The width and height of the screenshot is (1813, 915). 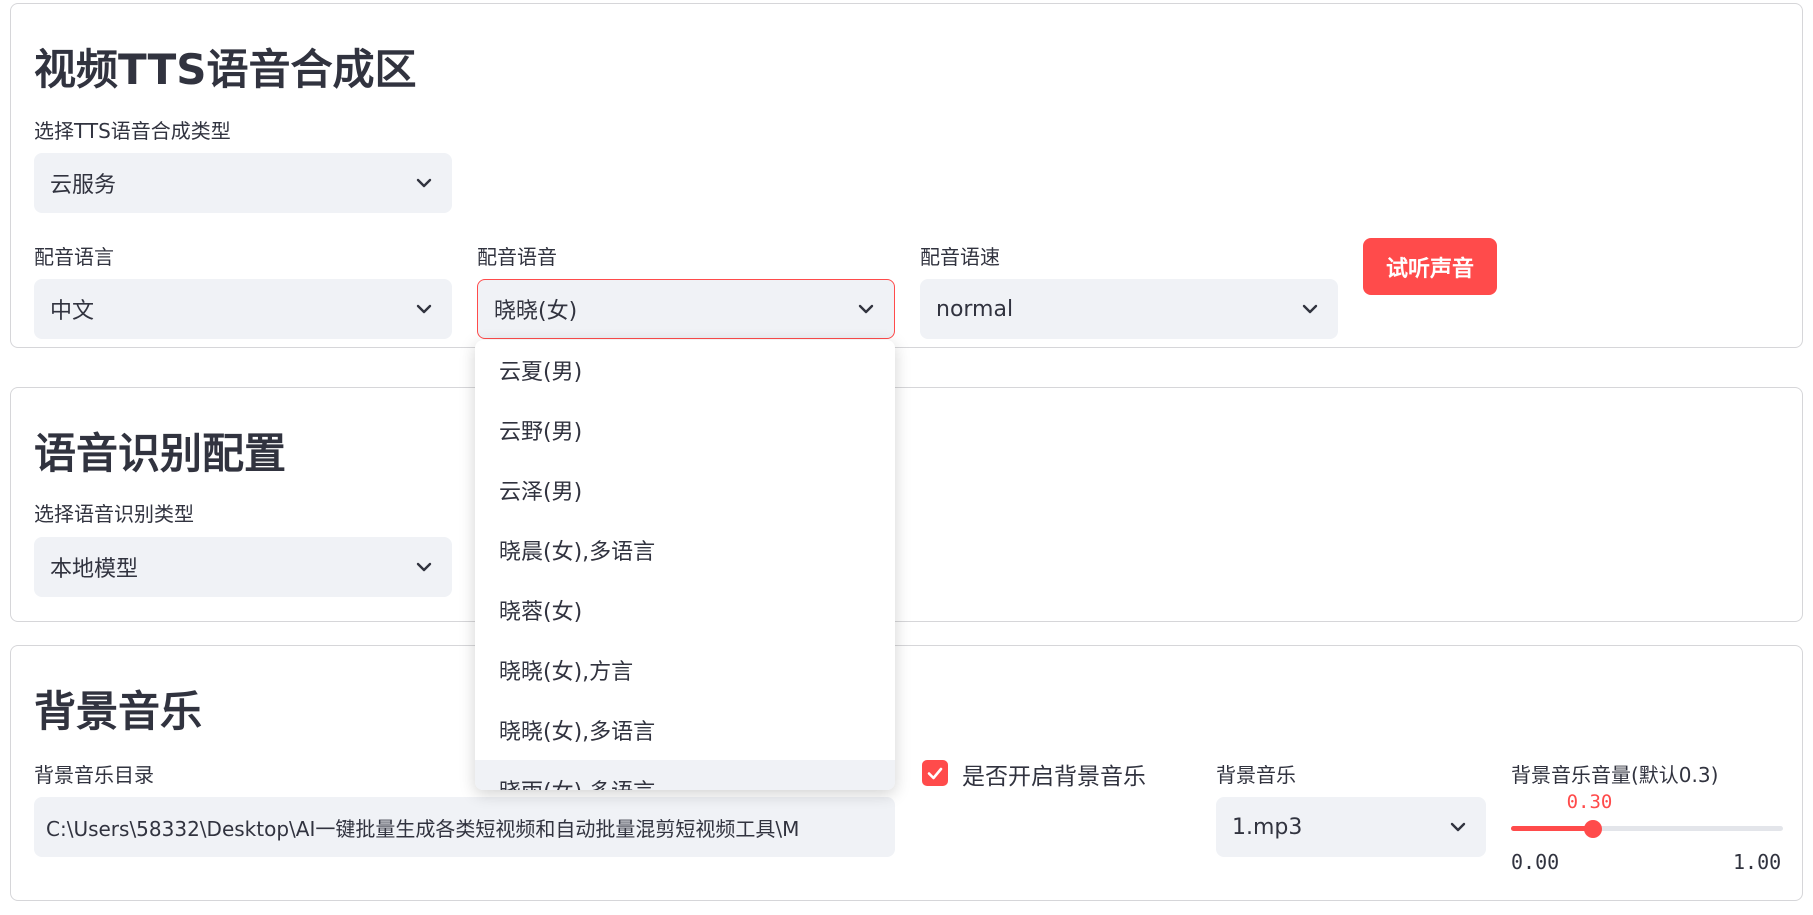 What do you see at coordinates (132, 131) in the screenshot?
I see `tts-type-label: 选择TTS语音合成类型` at bounding box center [132, 131].